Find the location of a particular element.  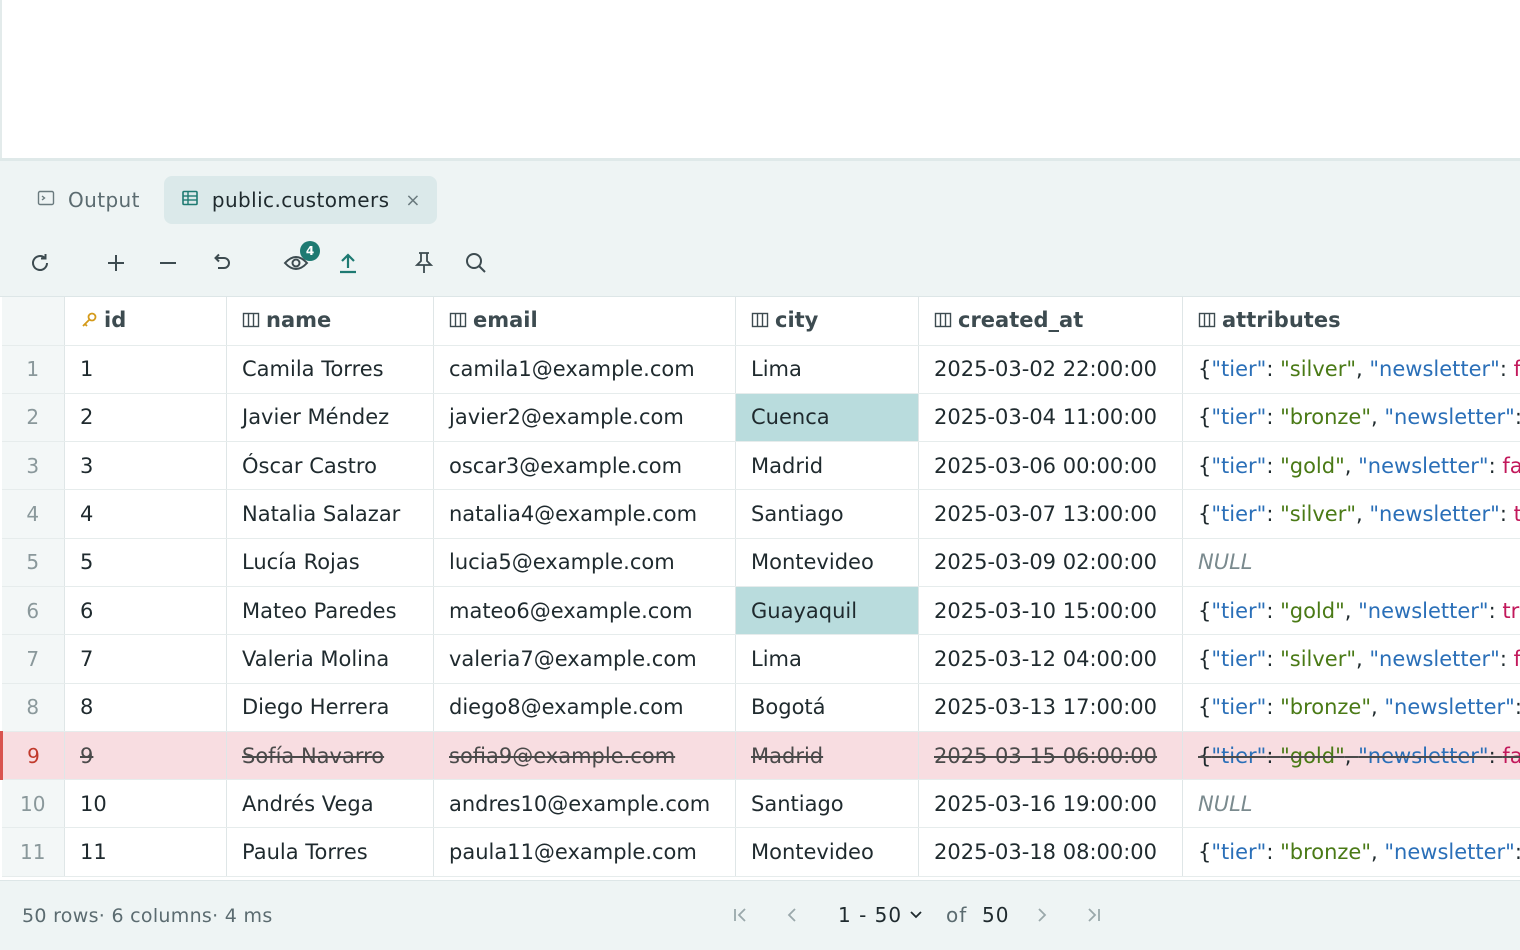

cell-name: Javier Méndez is located at coordinates (330, 418).